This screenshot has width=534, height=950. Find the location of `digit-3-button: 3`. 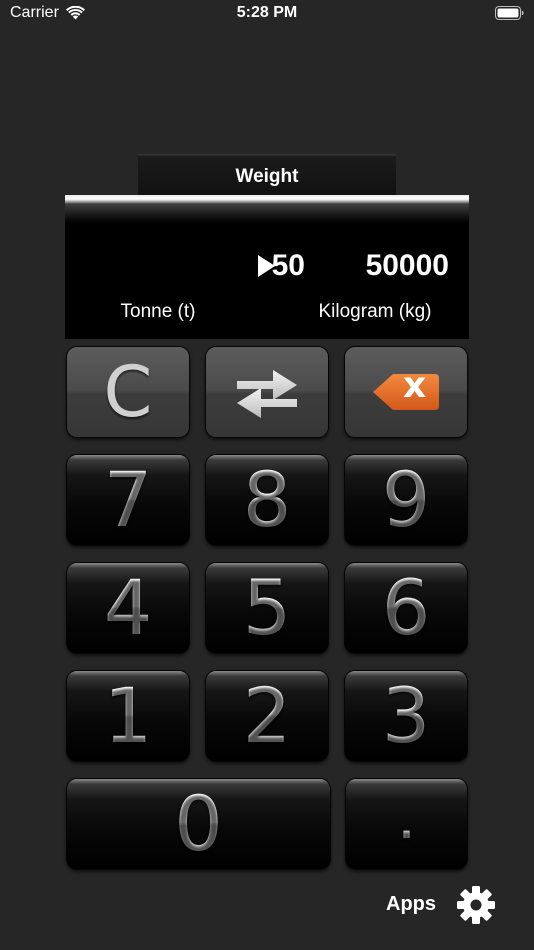

digit-3-button: 3 is located at coordinates (406, 716).